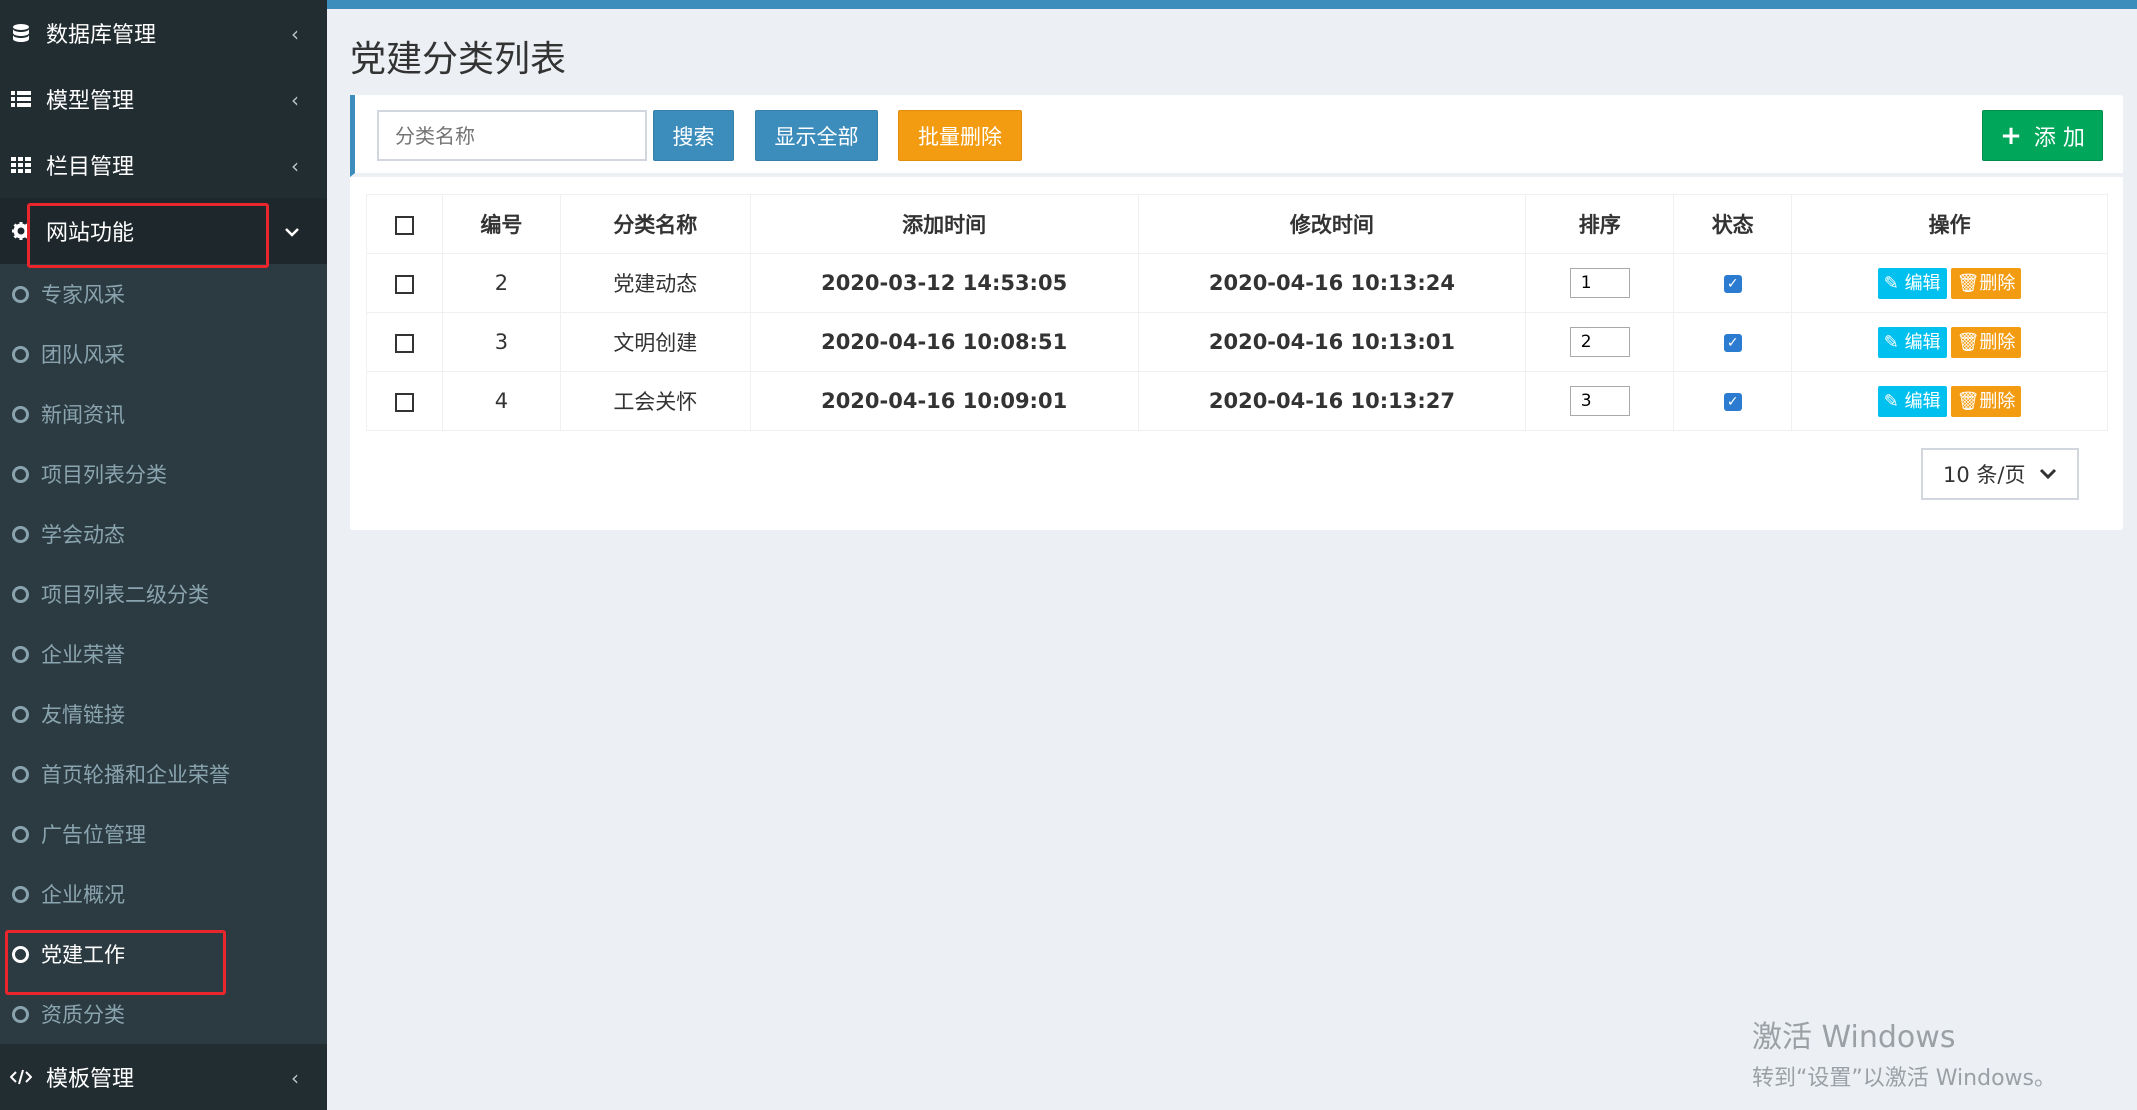 This screenshot has width=2137, height=1110. Describe the element at coordinates (2059, 138) in the screenshot. I see `add-button-label: 添 加` at that location.